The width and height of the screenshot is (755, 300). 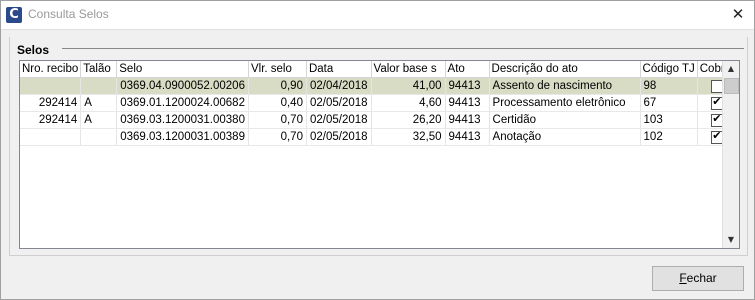 What do you see at coordinates (182, 86) in the screenshot?
I see `cell-selo: 0369.04.0900052.00206` at bounding box center [182, 86].